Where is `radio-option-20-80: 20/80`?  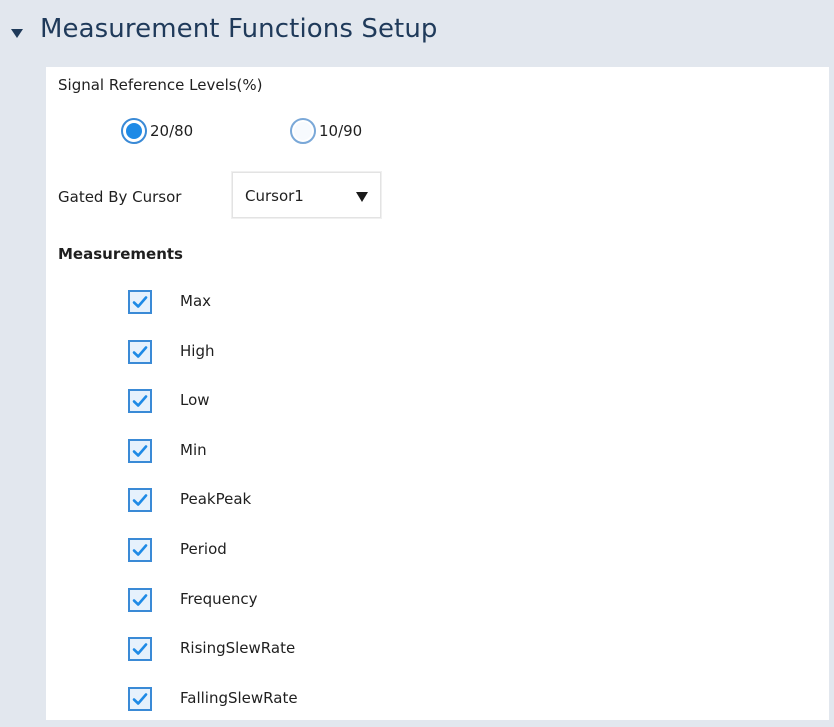
radio-option-20-80: 20/80 is located at coordinates (157, 131).